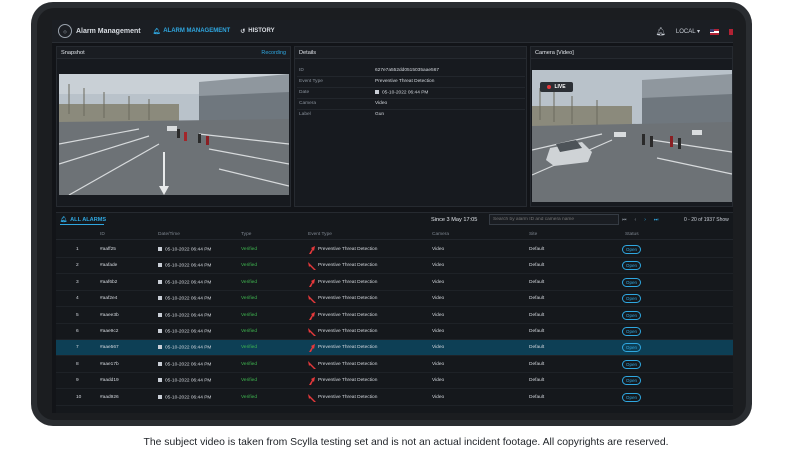 This screenshot has height=462, width=812. I want to click on col-type: Type, so click(246, 234).